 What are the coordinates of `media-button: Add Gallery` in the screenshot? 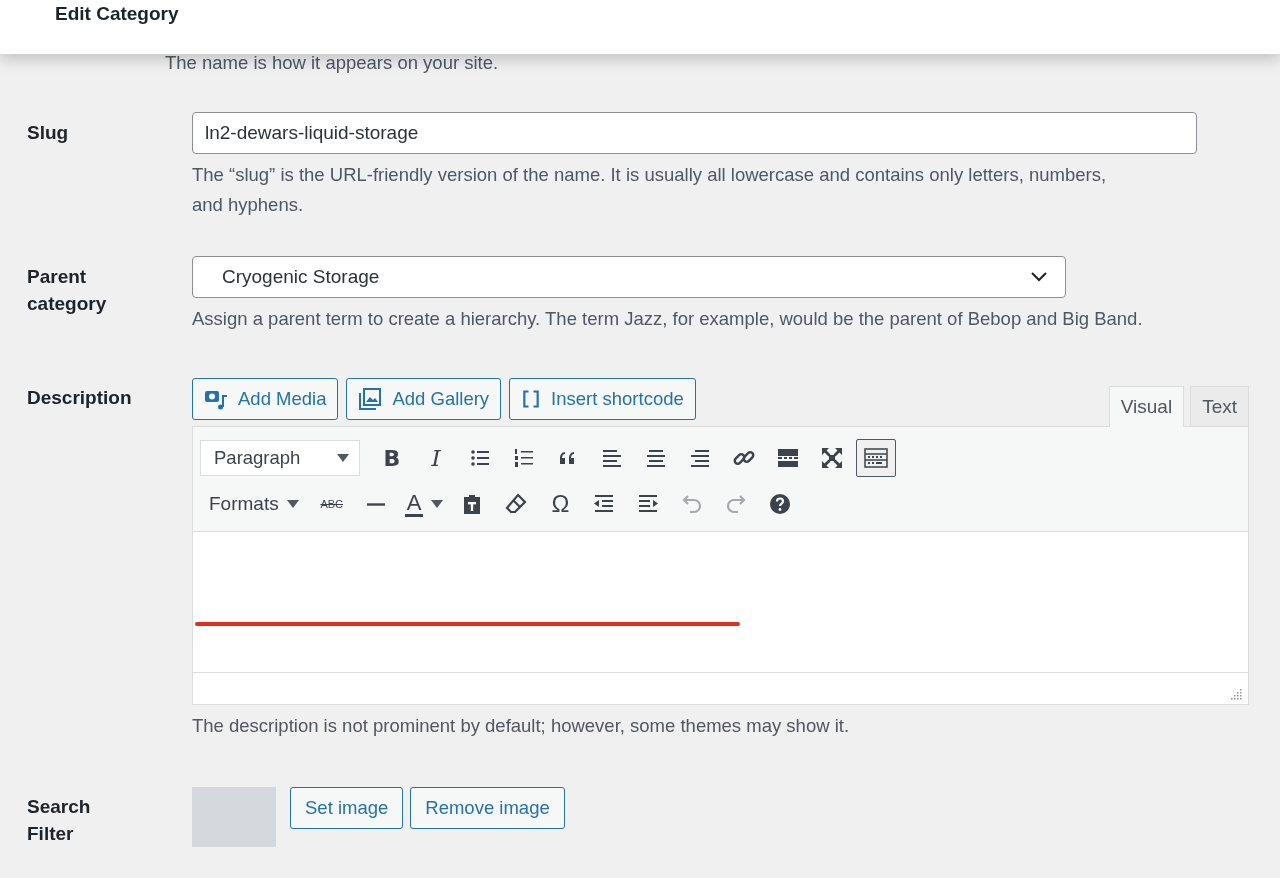 It's located at (424, 399).